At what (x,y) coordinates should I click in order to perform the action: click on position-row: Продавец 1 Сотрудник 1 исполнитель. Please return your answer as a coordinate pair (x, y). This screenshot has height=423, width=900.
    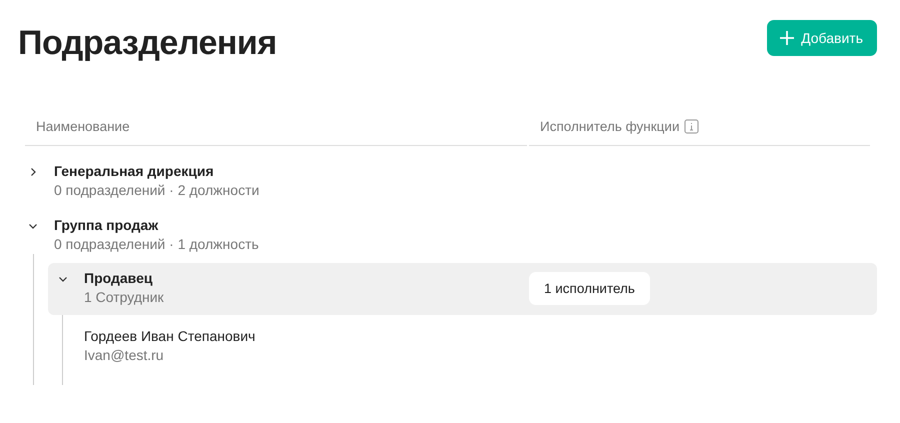
    Looking at the image, I should click on (462, 289).